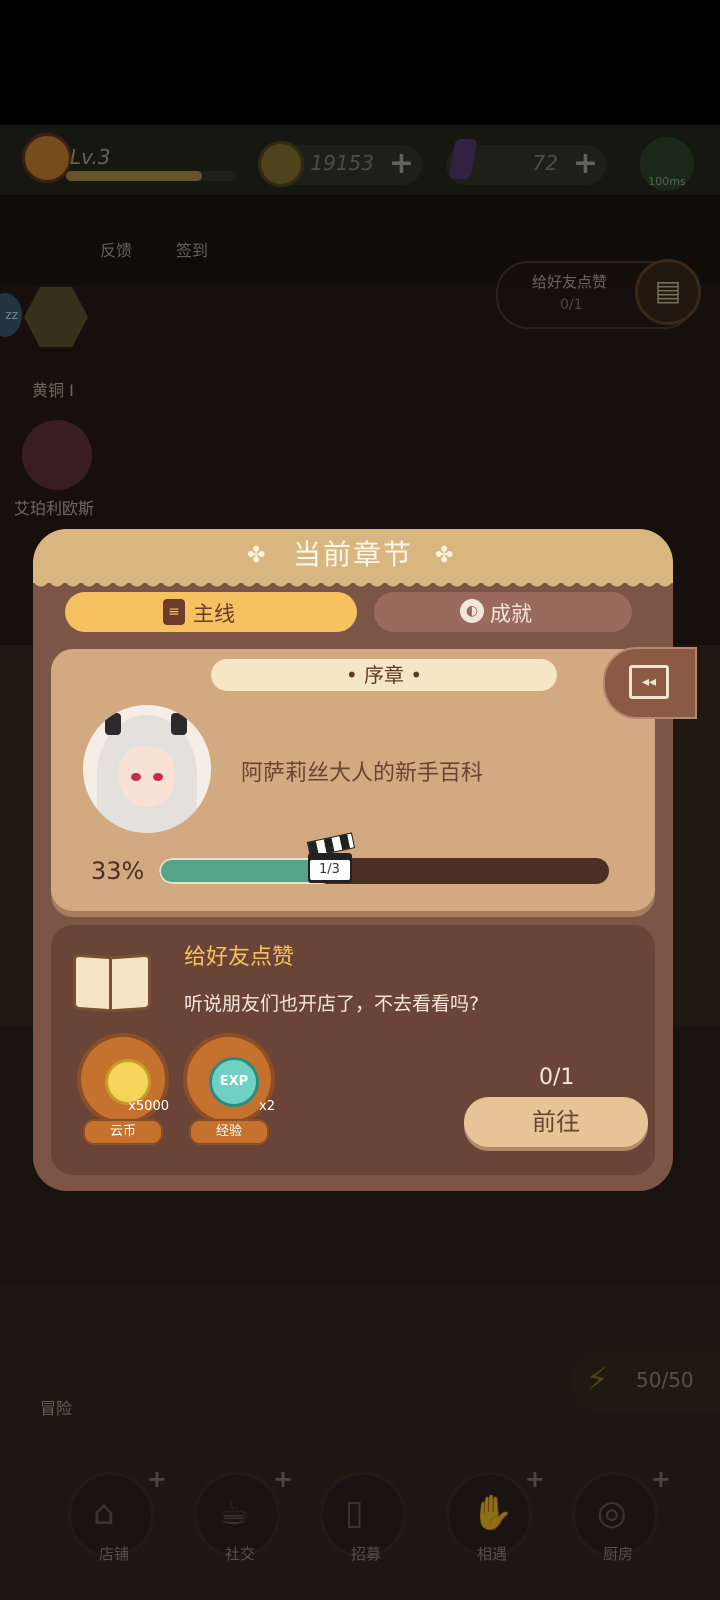 The image size is (720, 1600). Describe the element at coordinates (472, 611) in the screenshot. I see `achievement-icon: ◐` at that location.